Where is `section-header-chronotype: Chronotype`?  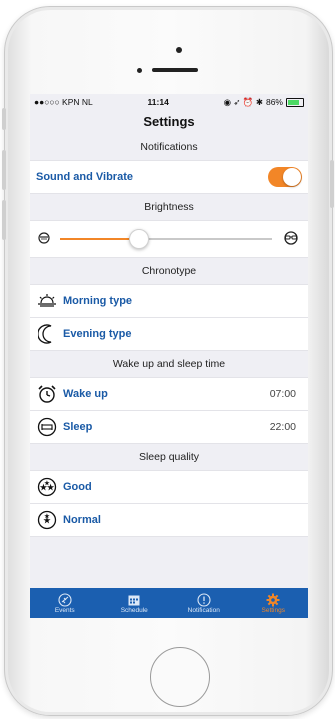
section-header-chronotype: Chronotype is located at coordinates (169, 271).